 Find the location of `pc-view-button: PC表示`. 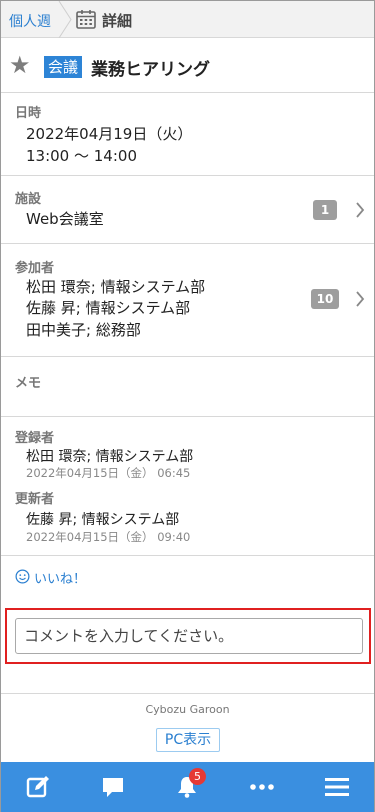

pc-view-button: PC表示 is located at coordinates (188, 740).